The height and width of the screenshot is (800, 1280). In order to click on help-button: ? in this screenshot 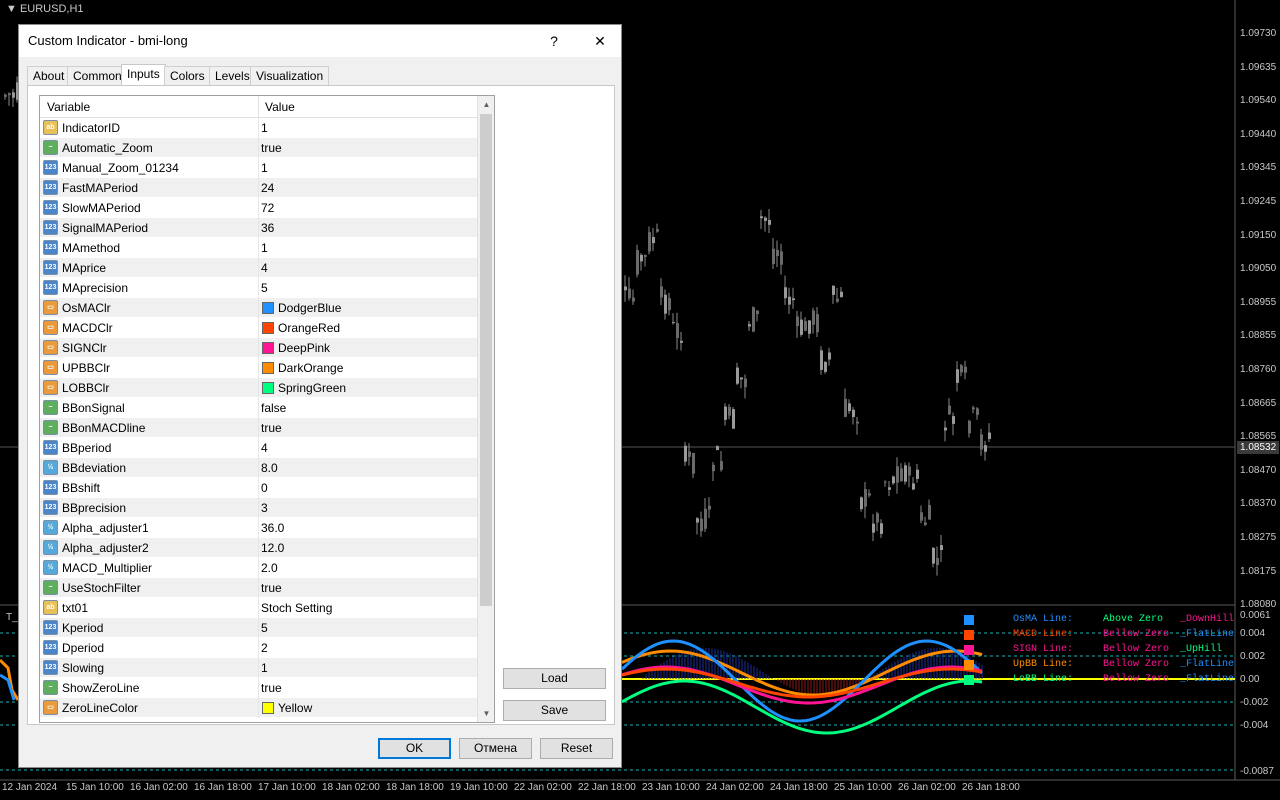, I will do `click(554, 41)`.